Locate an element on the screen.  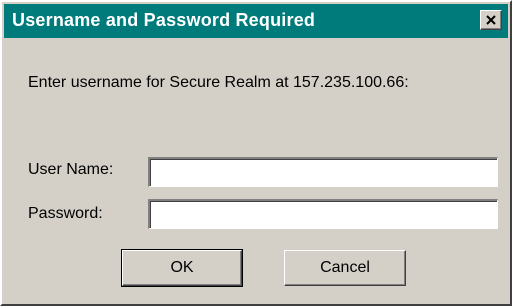
close-button is located at coordinates (491, 20).